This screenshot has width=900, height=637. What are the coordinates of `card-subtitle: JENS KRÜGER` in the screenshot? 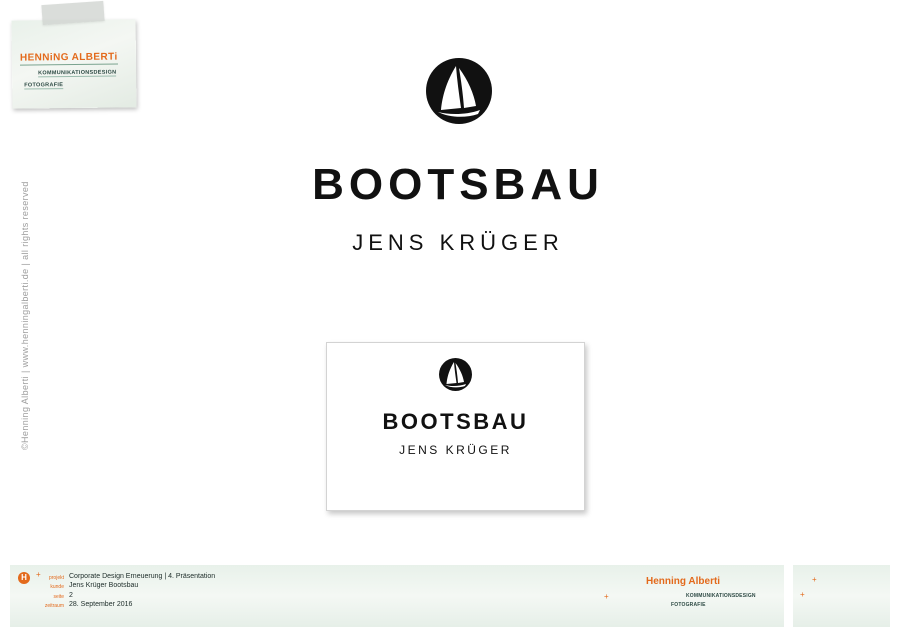 It's located at (455, 450).